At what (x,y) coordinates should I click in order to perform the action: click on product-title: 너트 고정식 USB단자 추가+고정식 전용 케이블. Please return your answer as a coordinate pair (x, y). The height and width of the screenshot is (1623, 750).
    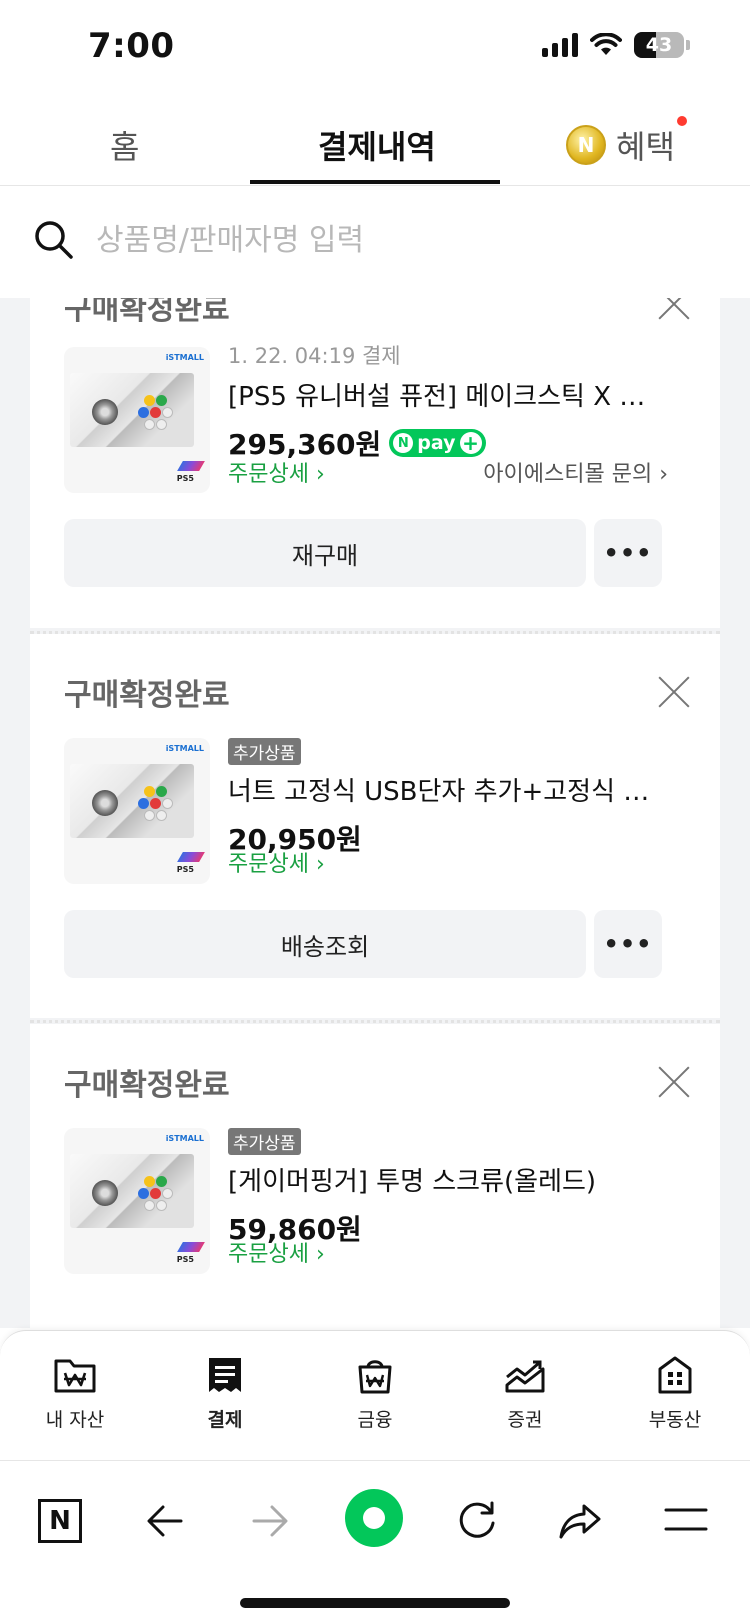
    Looking at the image, I should click on (443, 789).